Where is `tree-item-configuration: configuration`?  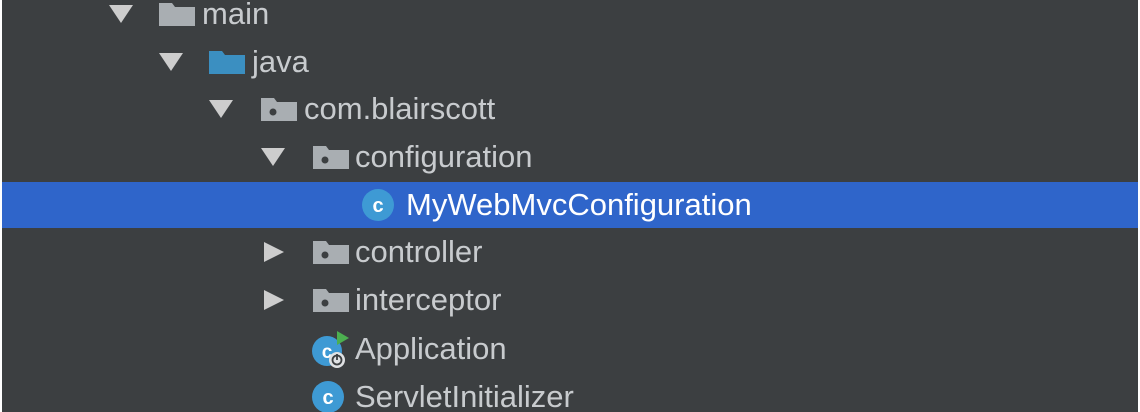
tree-item-configuration: configuration is located at coordinates (570, 157).